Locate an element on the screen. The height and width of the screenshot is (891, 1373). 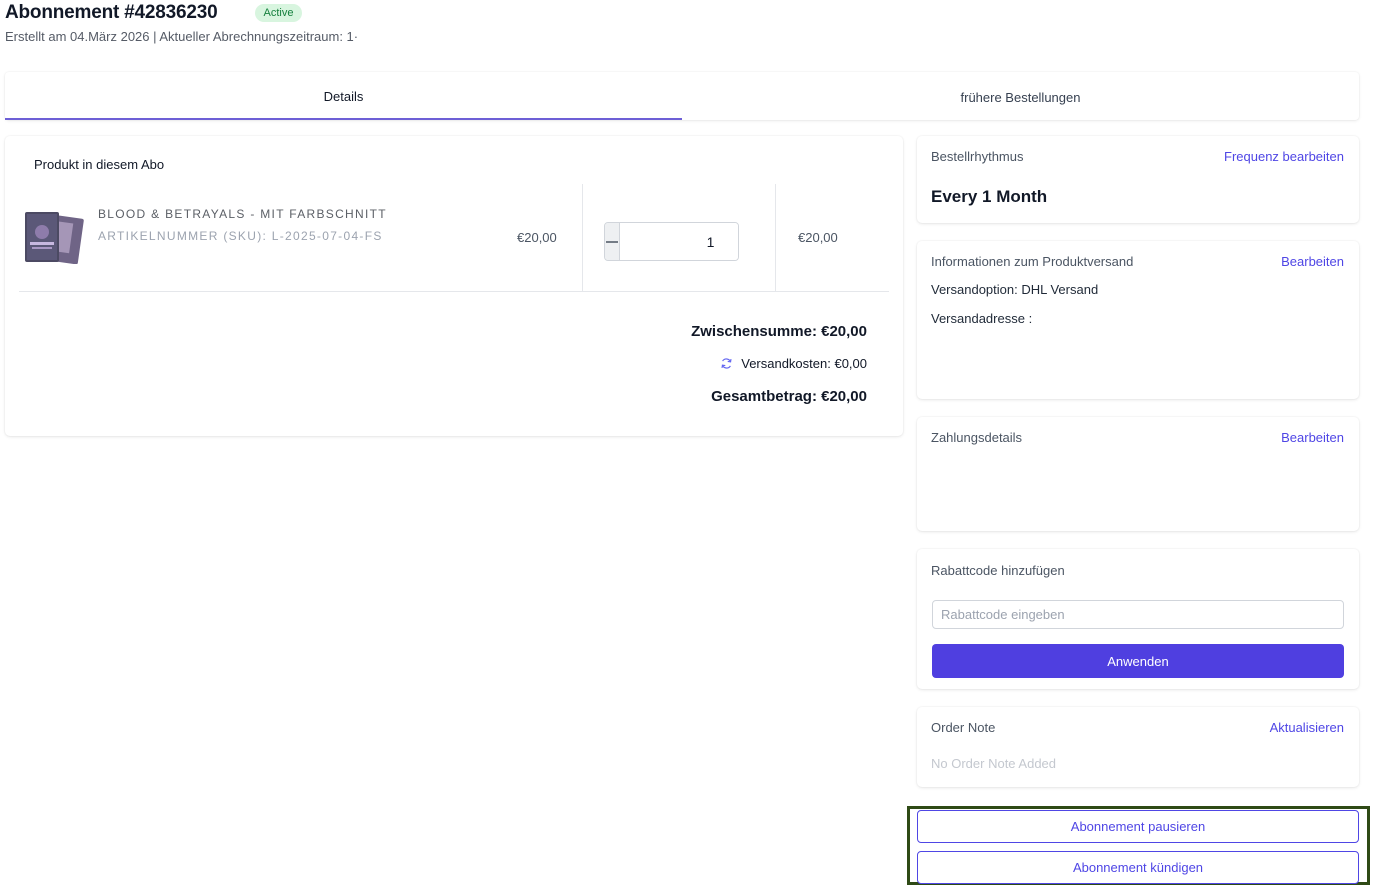
tab-bar: Details frühere Bestellungen is located at coordinates (682, 96).